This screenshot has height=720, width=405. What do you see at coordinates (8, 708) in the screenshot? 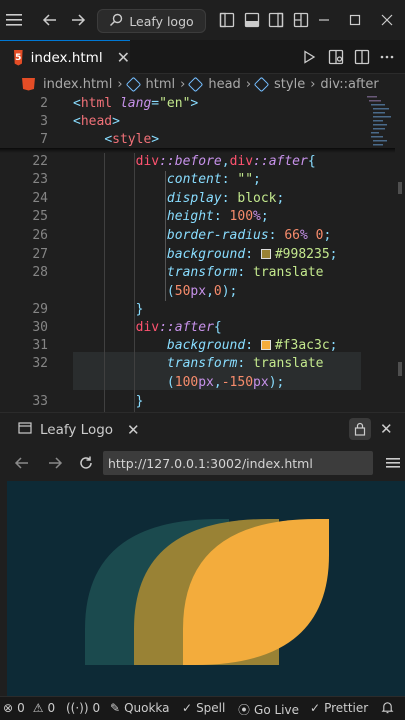
I see `error-icon: ⊗` at bounding box center [8, 708].